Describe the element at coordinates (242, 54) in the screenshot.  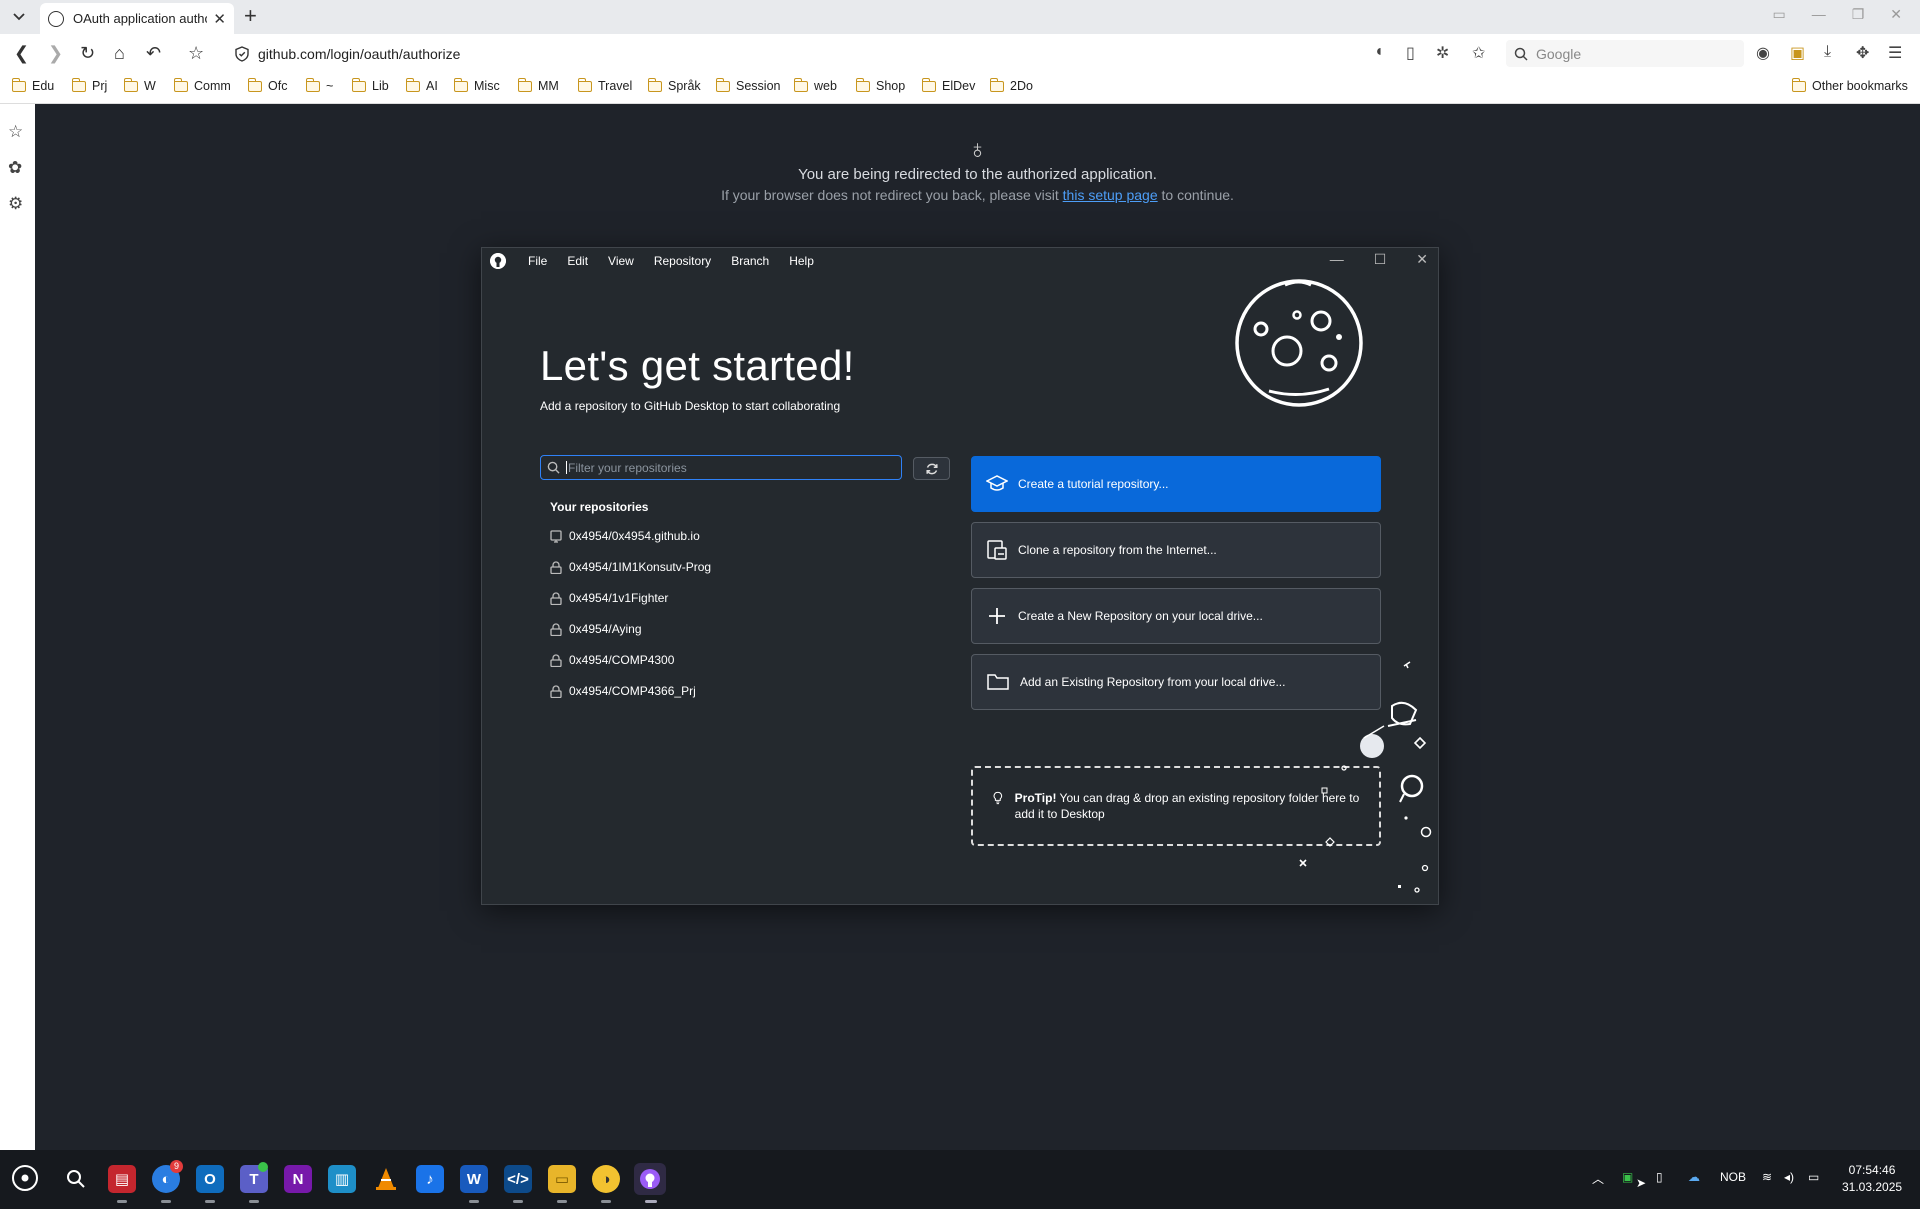
I see `site-security-icon` at that location.